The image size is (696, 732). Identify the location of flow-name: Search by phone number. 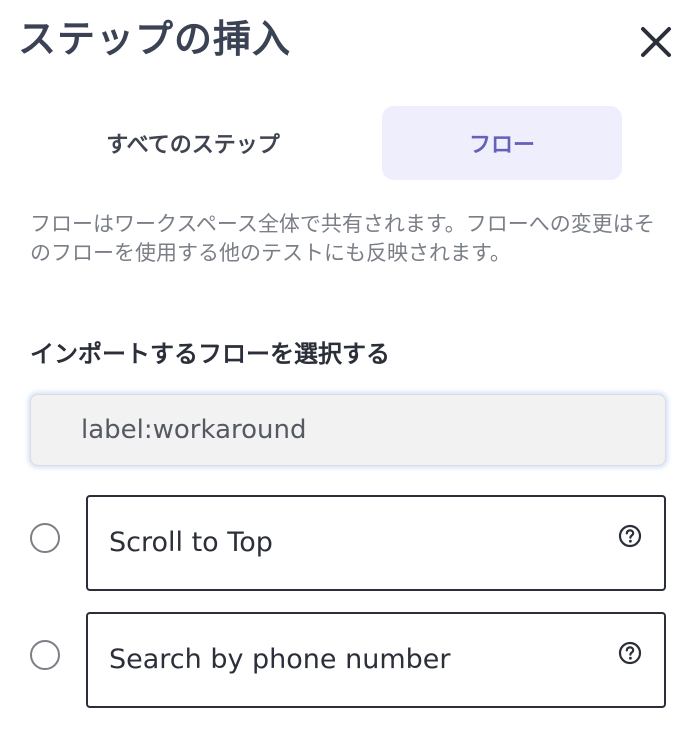
(280, 659).